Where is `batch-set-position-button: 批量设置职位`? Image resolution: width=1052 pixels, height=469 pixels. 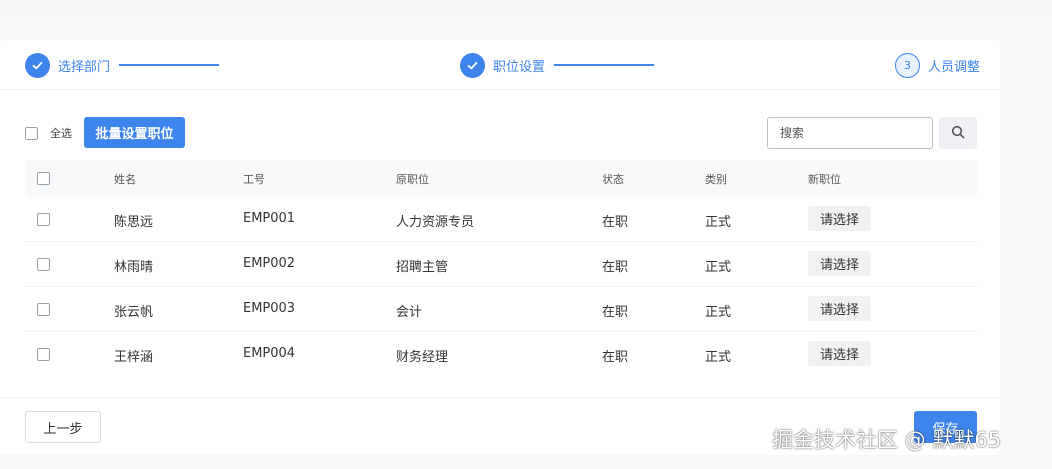
batch-set-position-button: 批量设置职位 is located at coordinates (134, 132).